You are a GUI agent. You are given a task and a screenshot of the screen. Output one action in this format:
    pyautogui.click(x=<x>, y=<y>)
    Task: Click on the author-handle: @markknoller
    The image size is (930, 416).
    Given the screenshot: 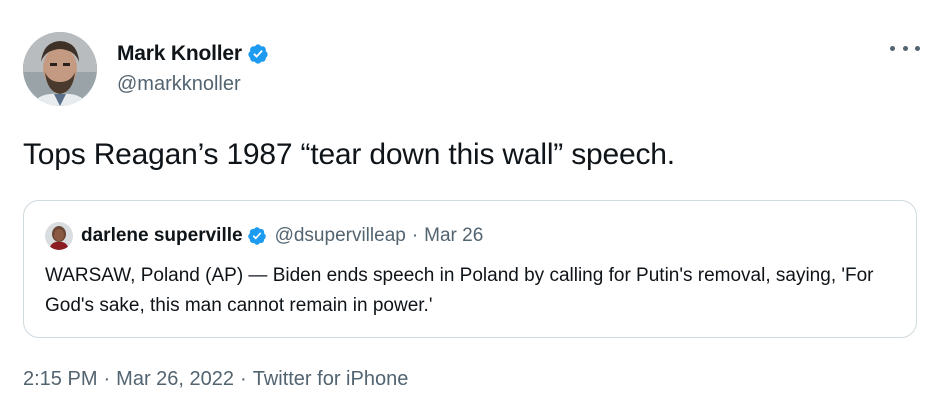 What is the action you would take?
    pyautogui.click(x=179, y=84)
    